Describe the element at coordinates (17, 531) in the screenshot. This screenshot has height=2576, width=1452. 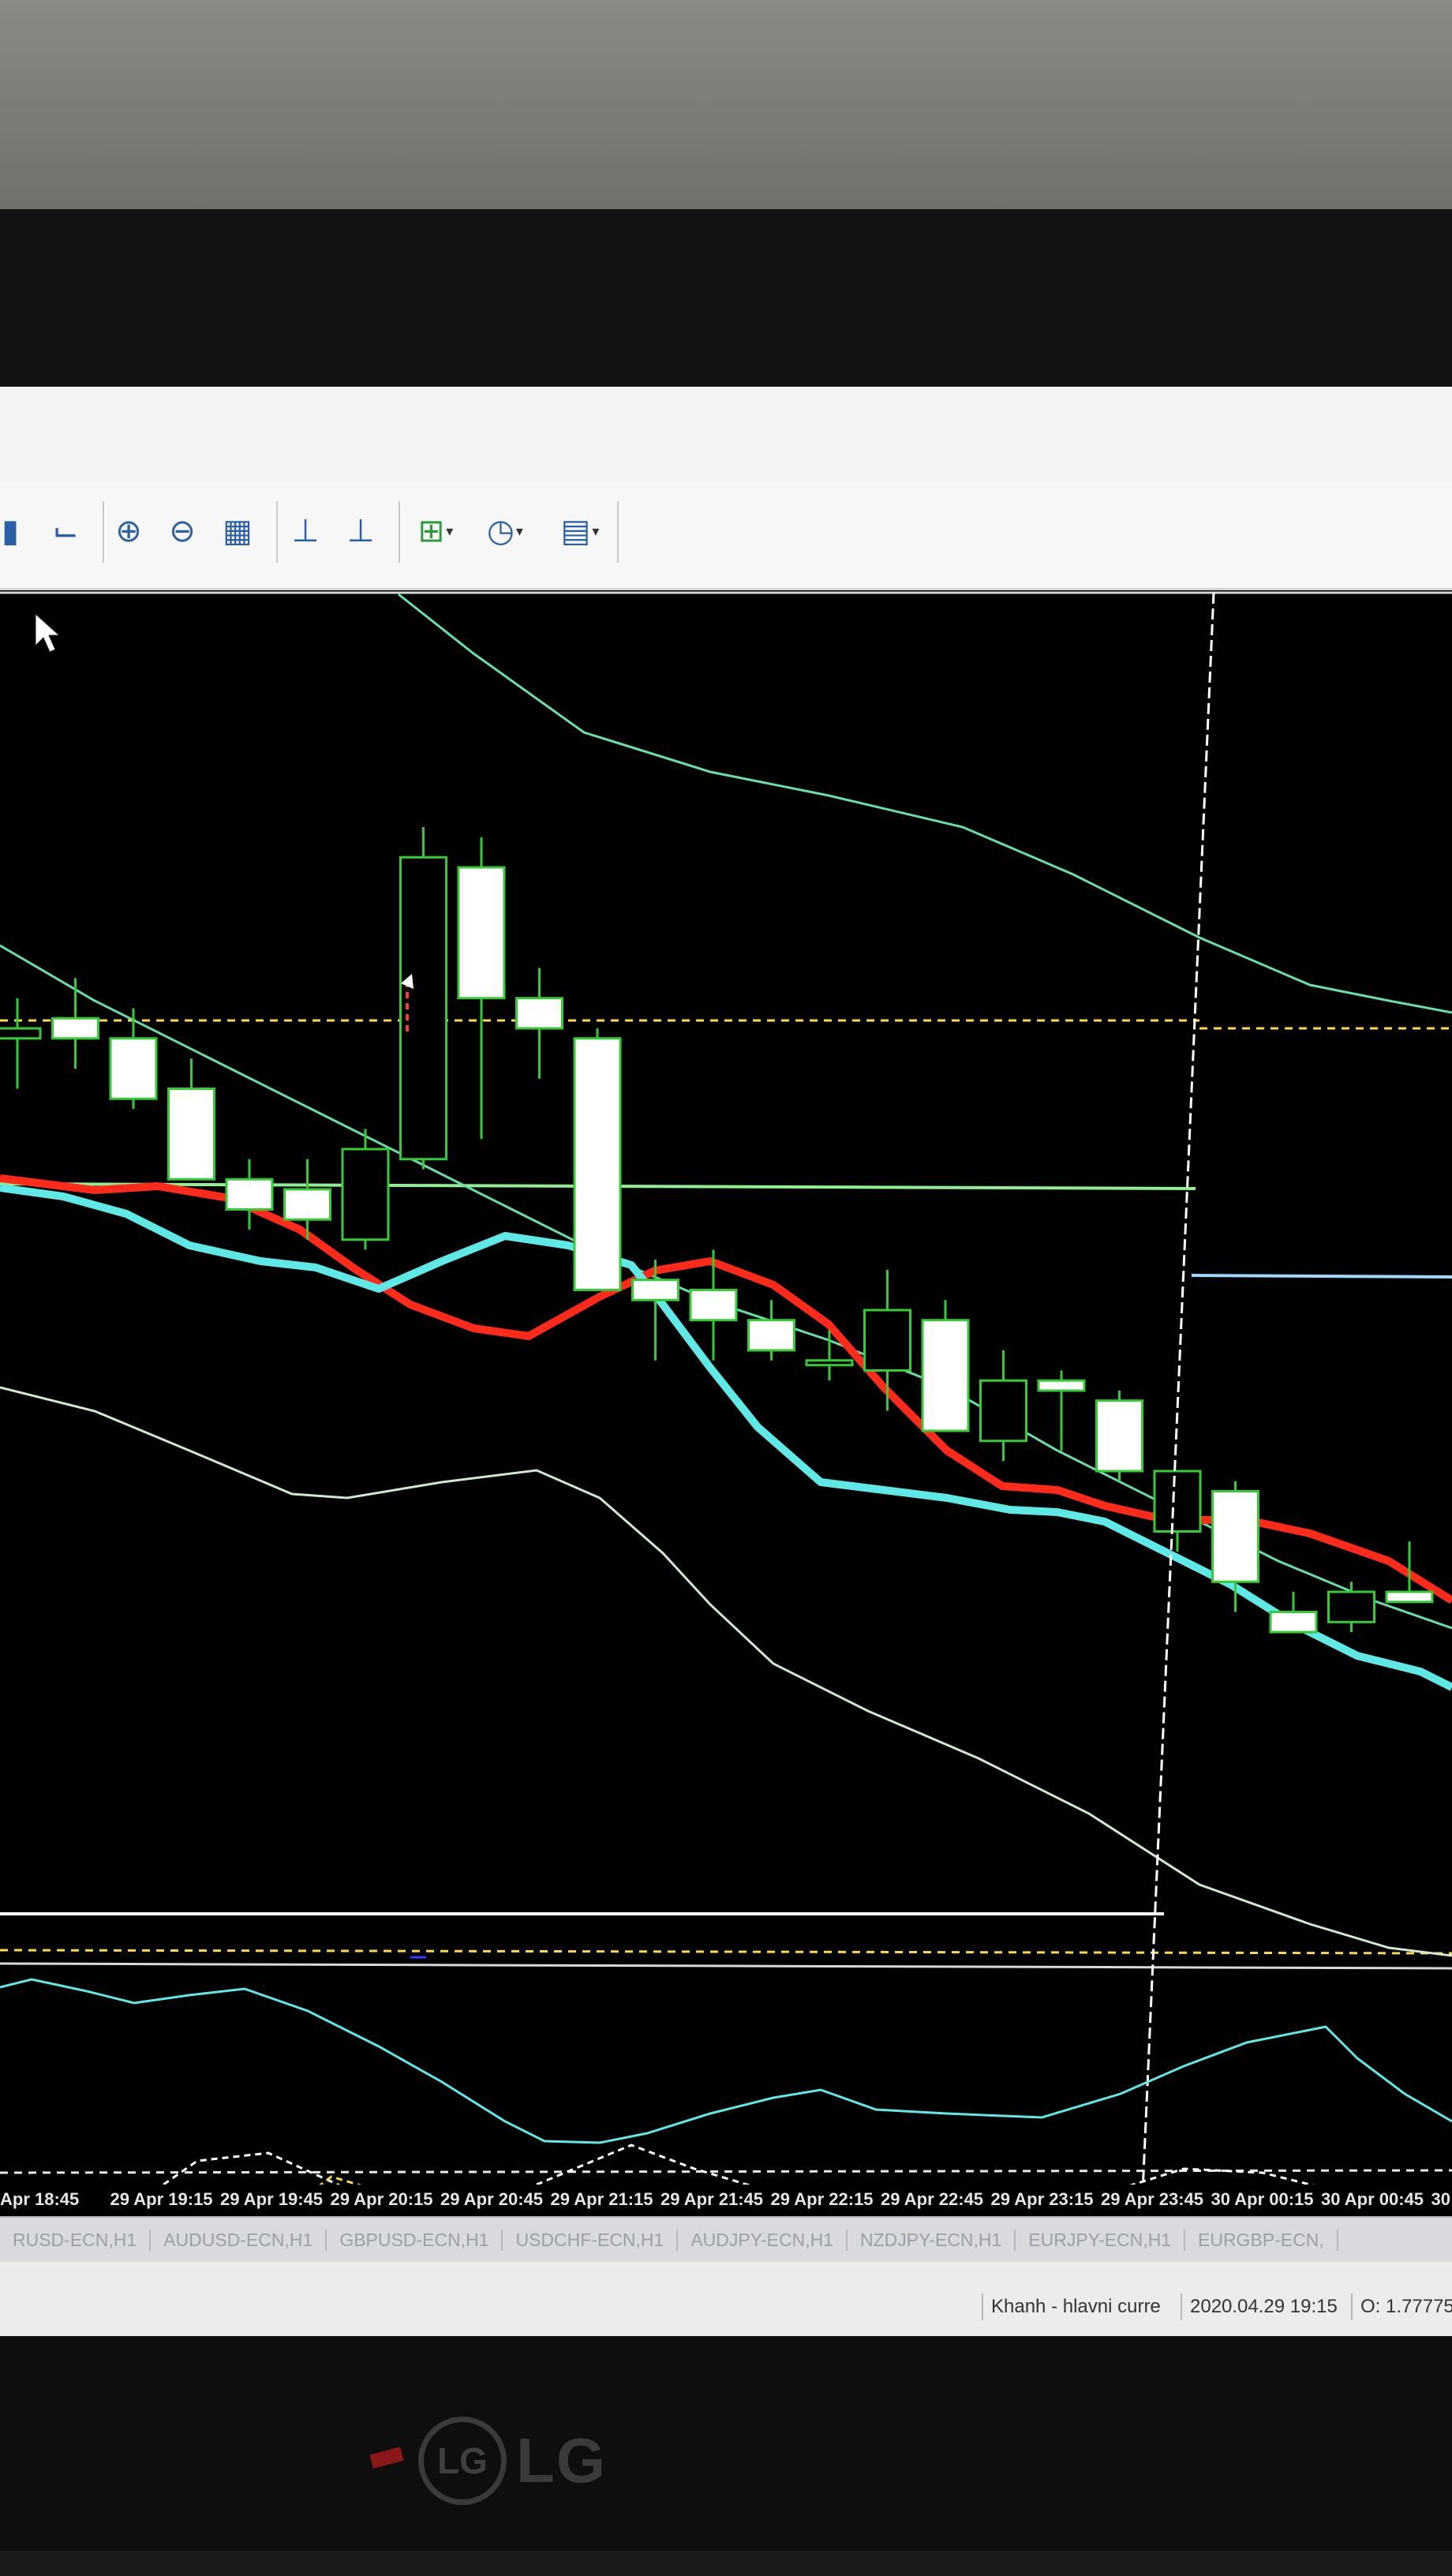
I see `bar-chart-icon: ▮` at that location.